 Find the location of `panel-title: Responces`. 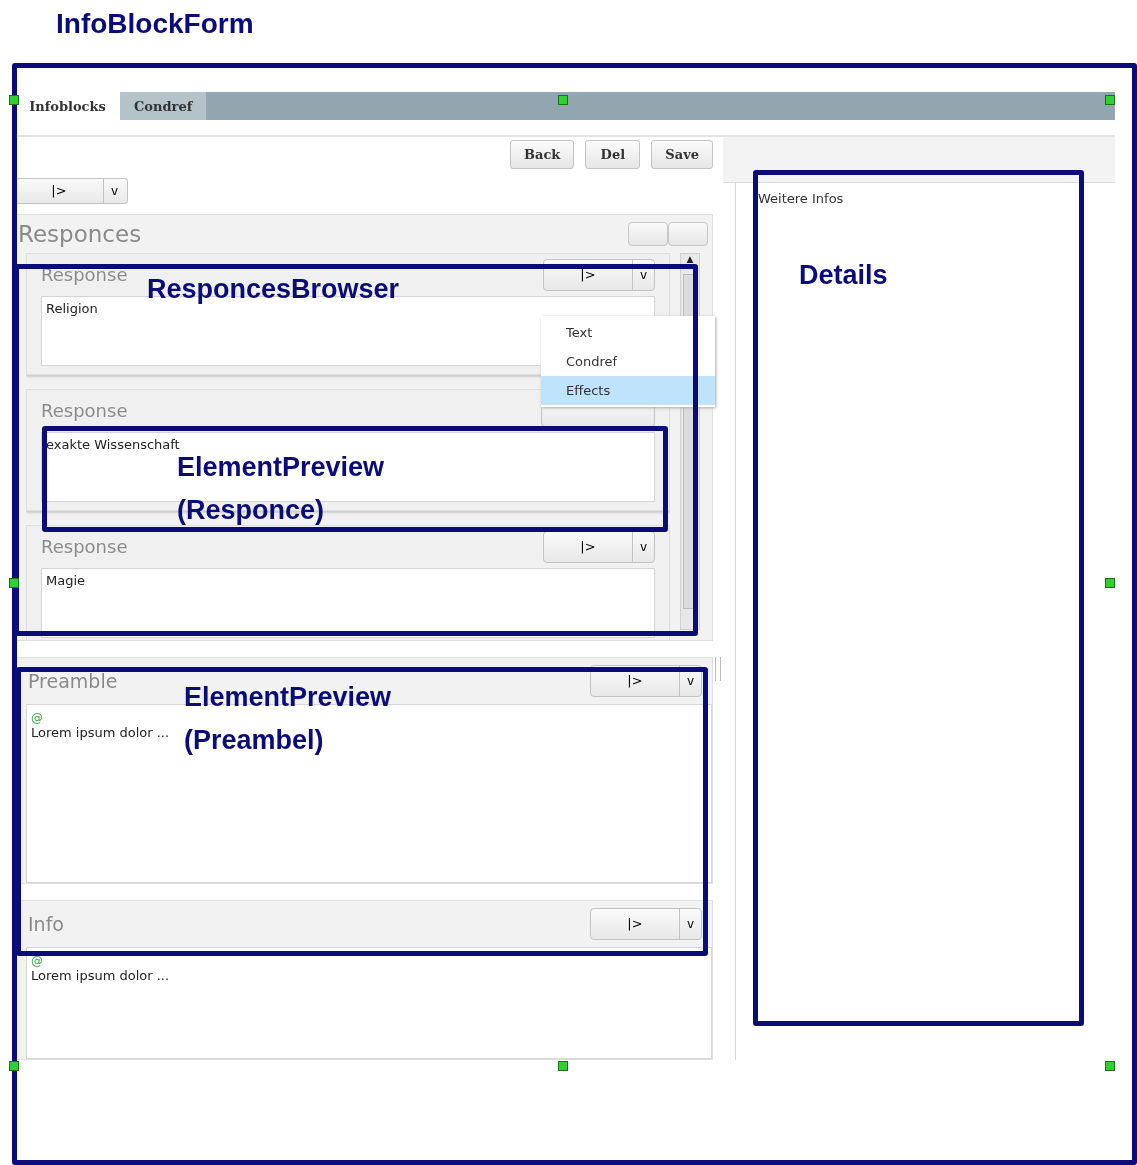

panel-title: Responces is located at coordinates (80, 233).